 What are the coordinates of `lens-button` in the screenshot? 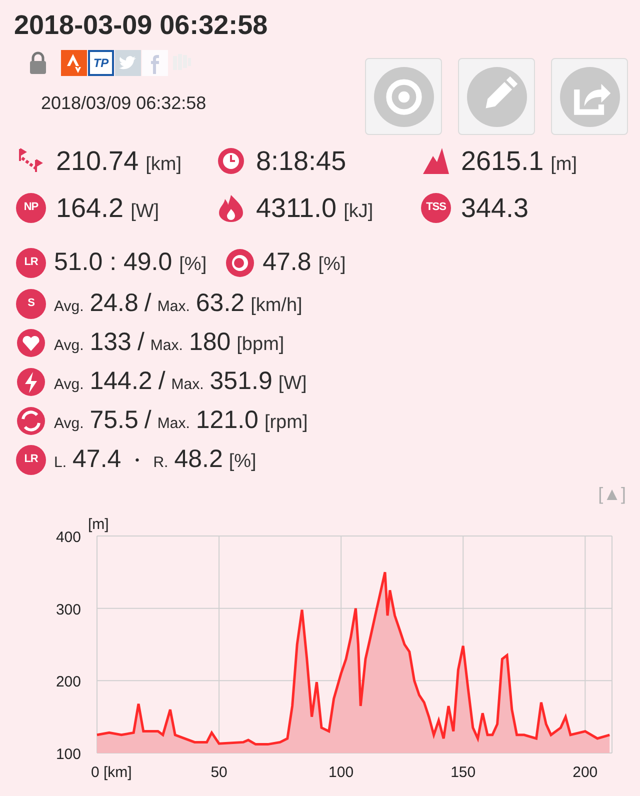 It's located at (403, 96).